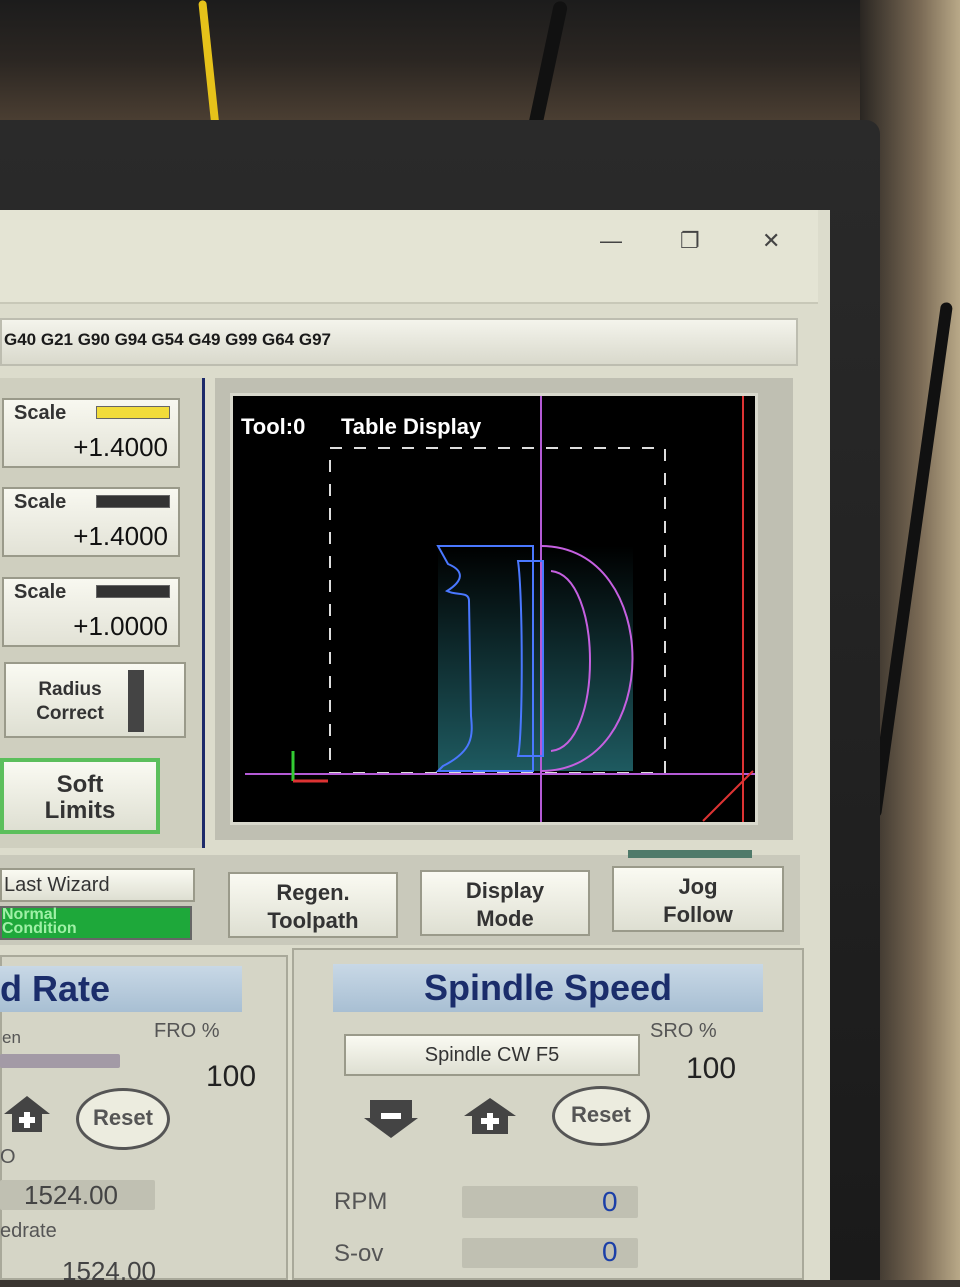 This screenshot has width=960, height=1287. Describe the element at coordinates (505, 890) in the screenshot. I see `display-mode-line1: Display` at that location.